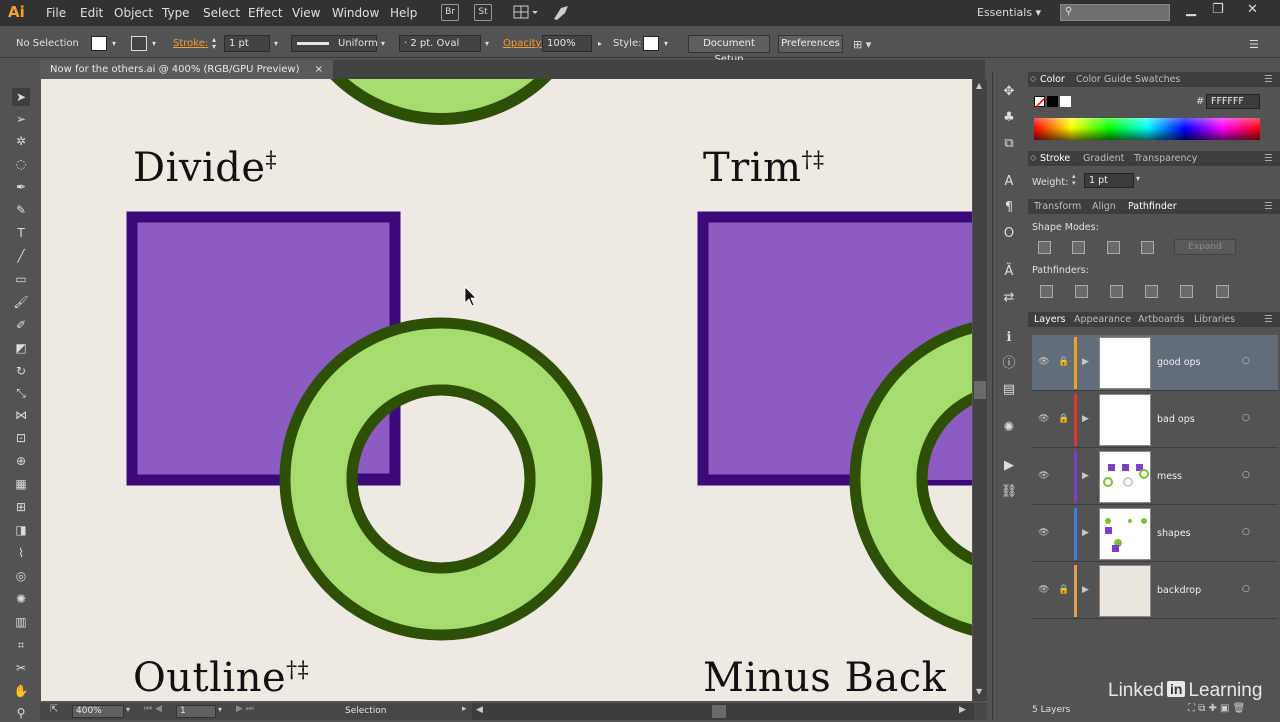 The width and height of the screenshot is (1280, 722). I want to click on document-setup-button: Document Setup, so click(729, 50).